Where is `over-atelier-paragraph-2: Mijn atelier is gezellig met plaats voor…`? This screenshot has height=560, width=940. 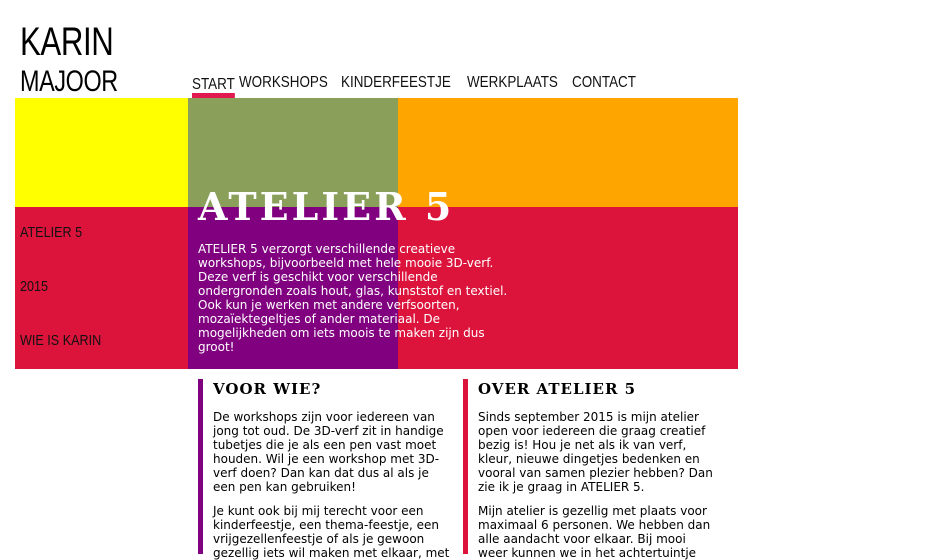 over-atelier-paragraph-2: Mijn atelier is gezellig met plaats voor… is located at coordinates (594, 532).